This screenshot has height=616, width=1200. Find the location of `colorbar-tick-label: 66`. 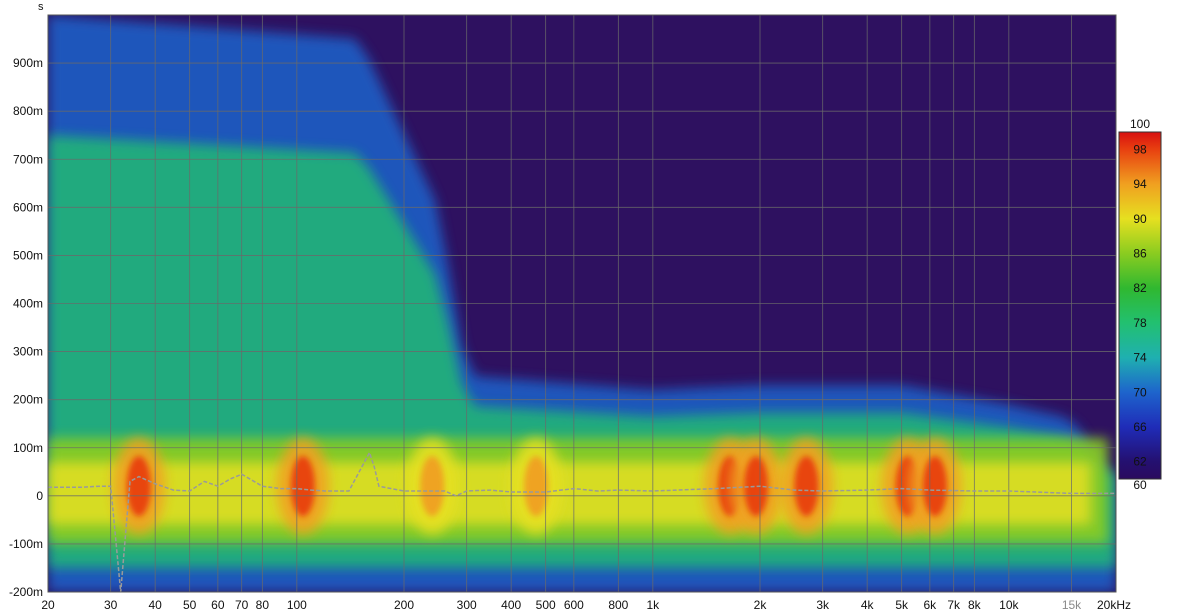

colorbar-tick-label: 66 is located at coordinates (1140, 427).